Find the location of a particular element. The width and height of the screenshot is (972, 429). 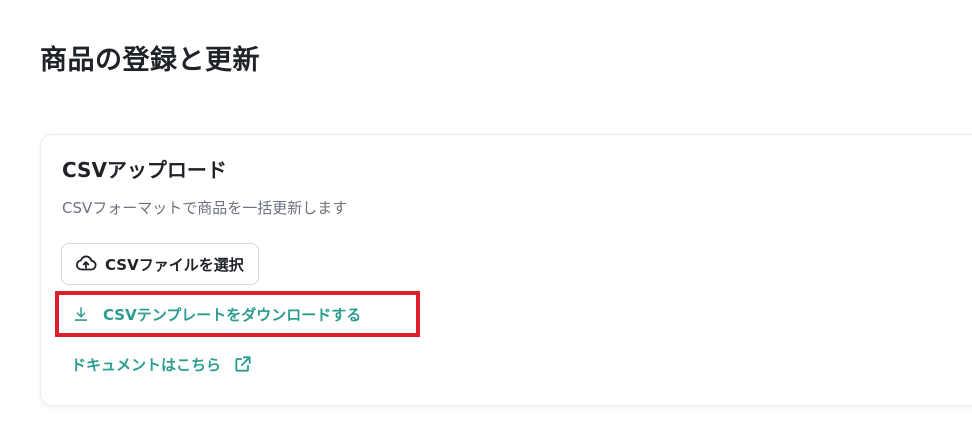

card-title: CSVアップロード is located at coordinates (144, 170).